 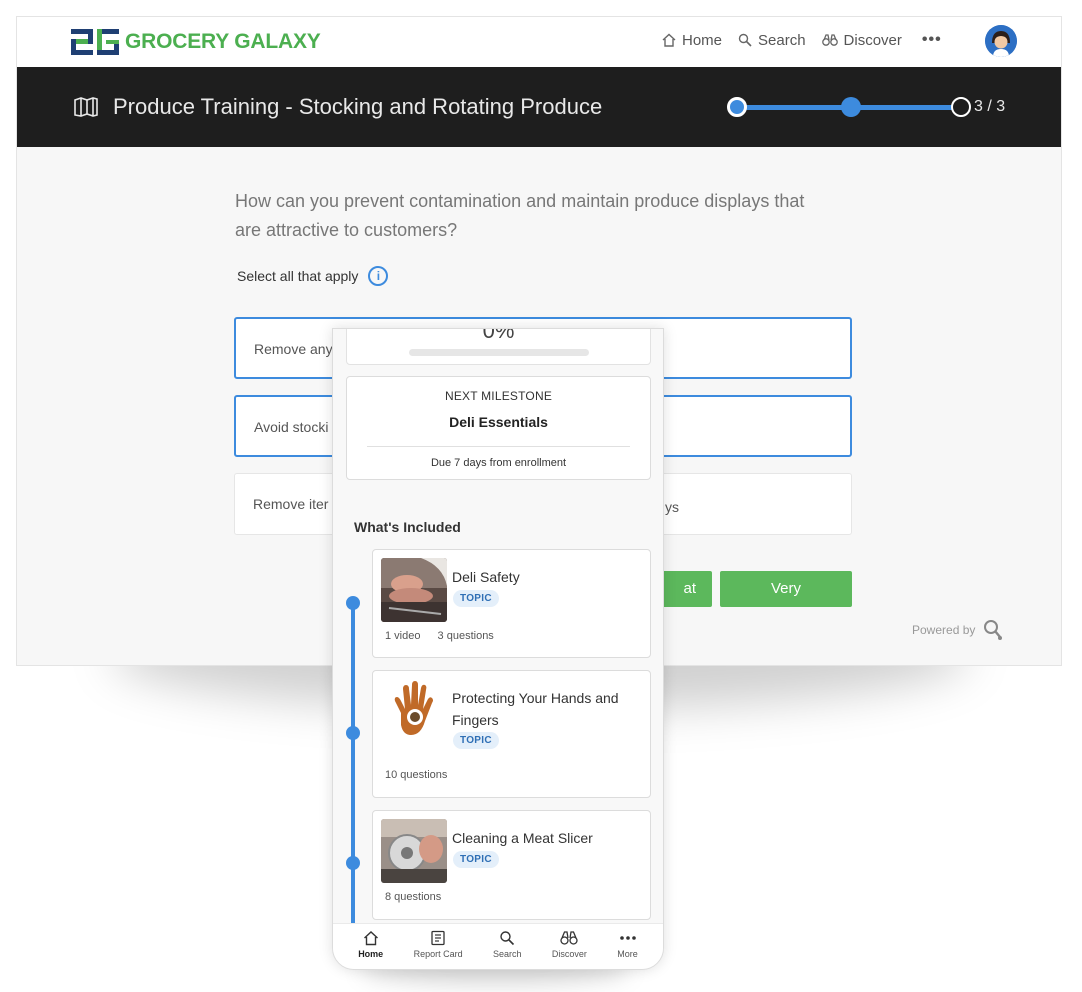 I want to click on info-icon: i, so click(x=378, y=276).